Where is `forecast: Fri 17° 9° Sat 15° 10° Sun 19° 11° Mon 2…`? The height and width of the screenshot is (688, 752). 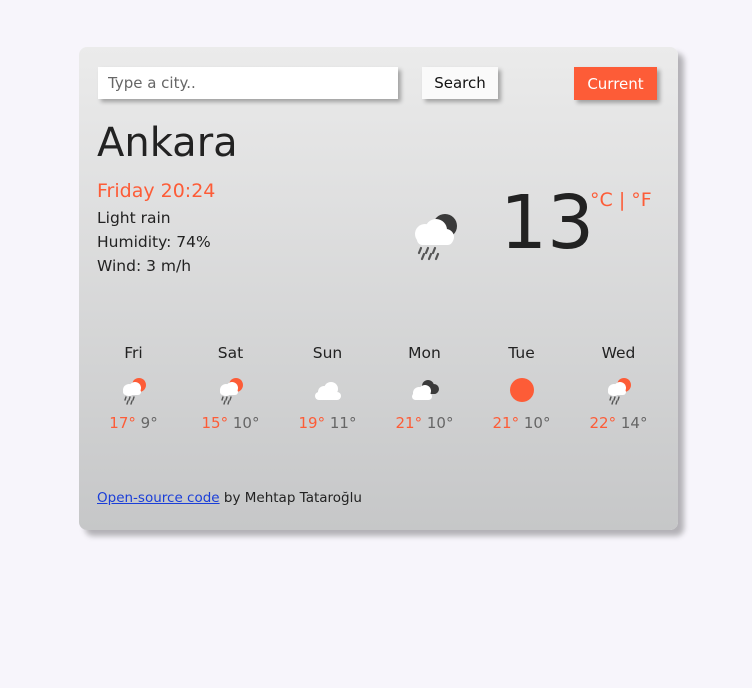 forecast: Fri 17° 9° Sat 15° 10° Sun 19° 11° Mon 2… is located at coordinates (377, 393).